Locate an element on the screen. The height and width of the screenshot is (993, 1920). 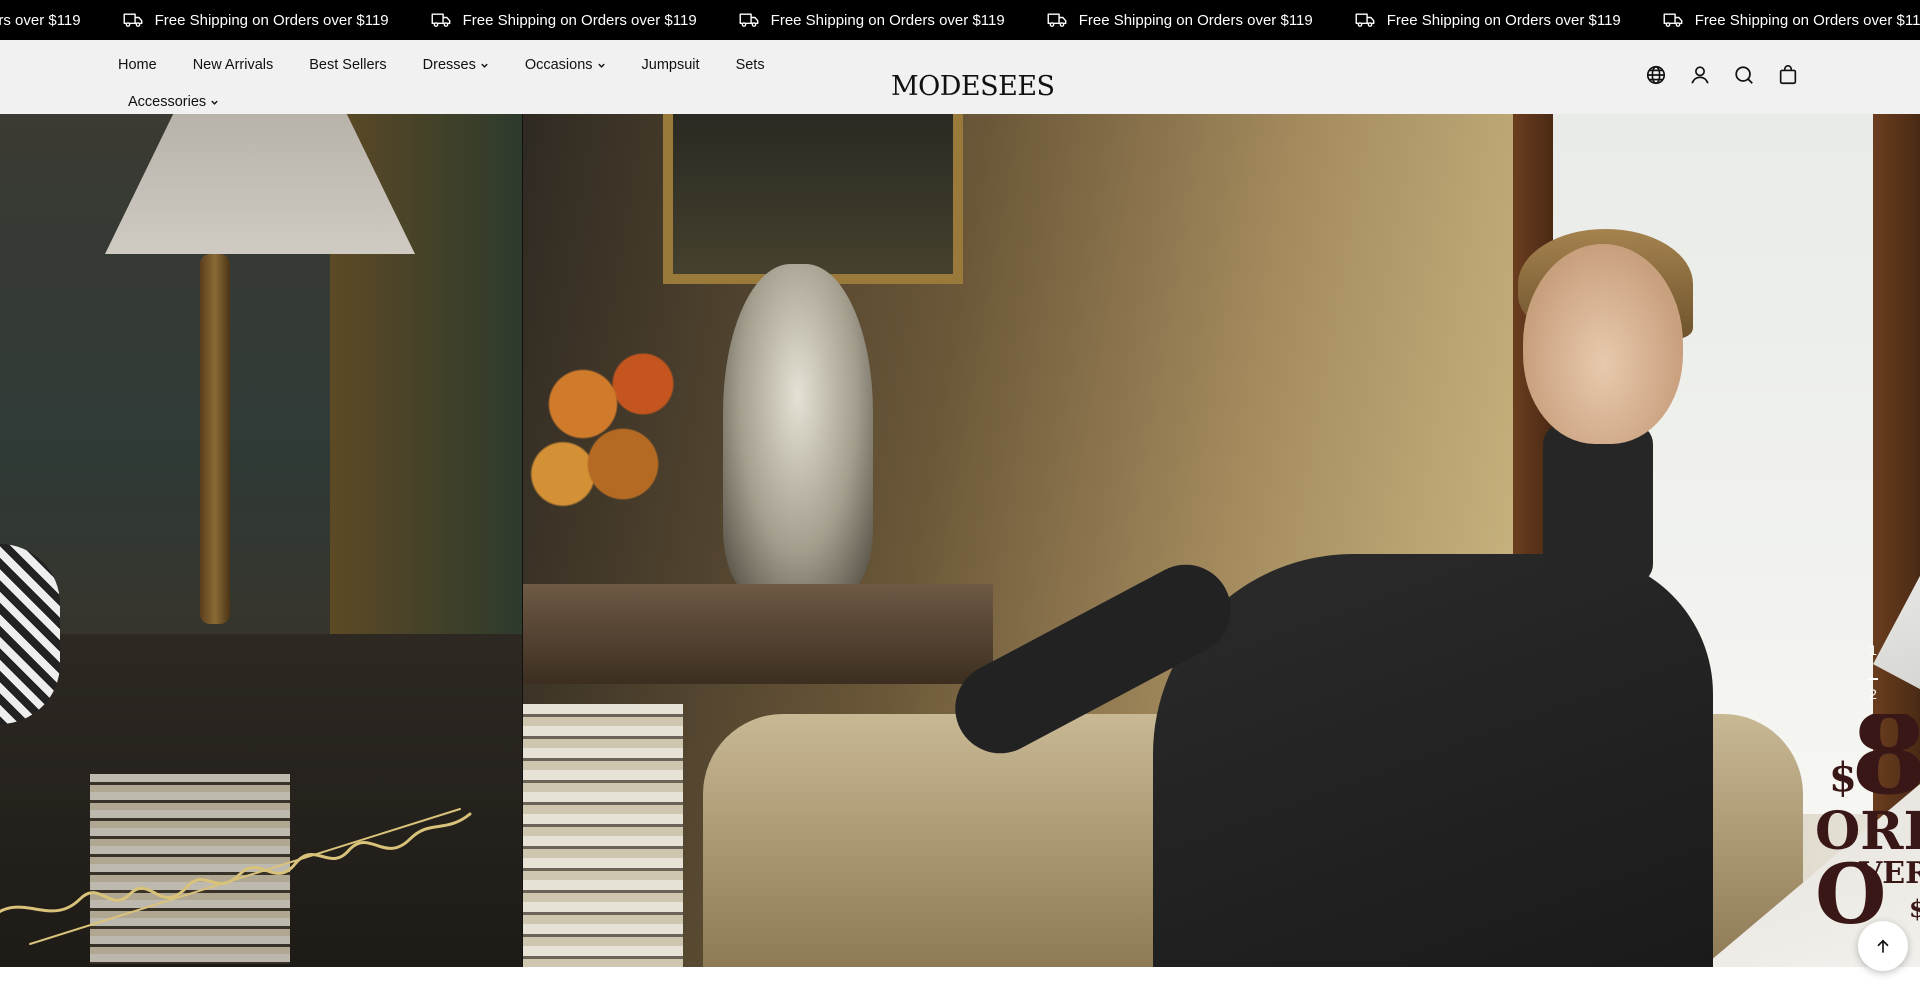
nav-item-home: Home is located at coordinates (137, 65).